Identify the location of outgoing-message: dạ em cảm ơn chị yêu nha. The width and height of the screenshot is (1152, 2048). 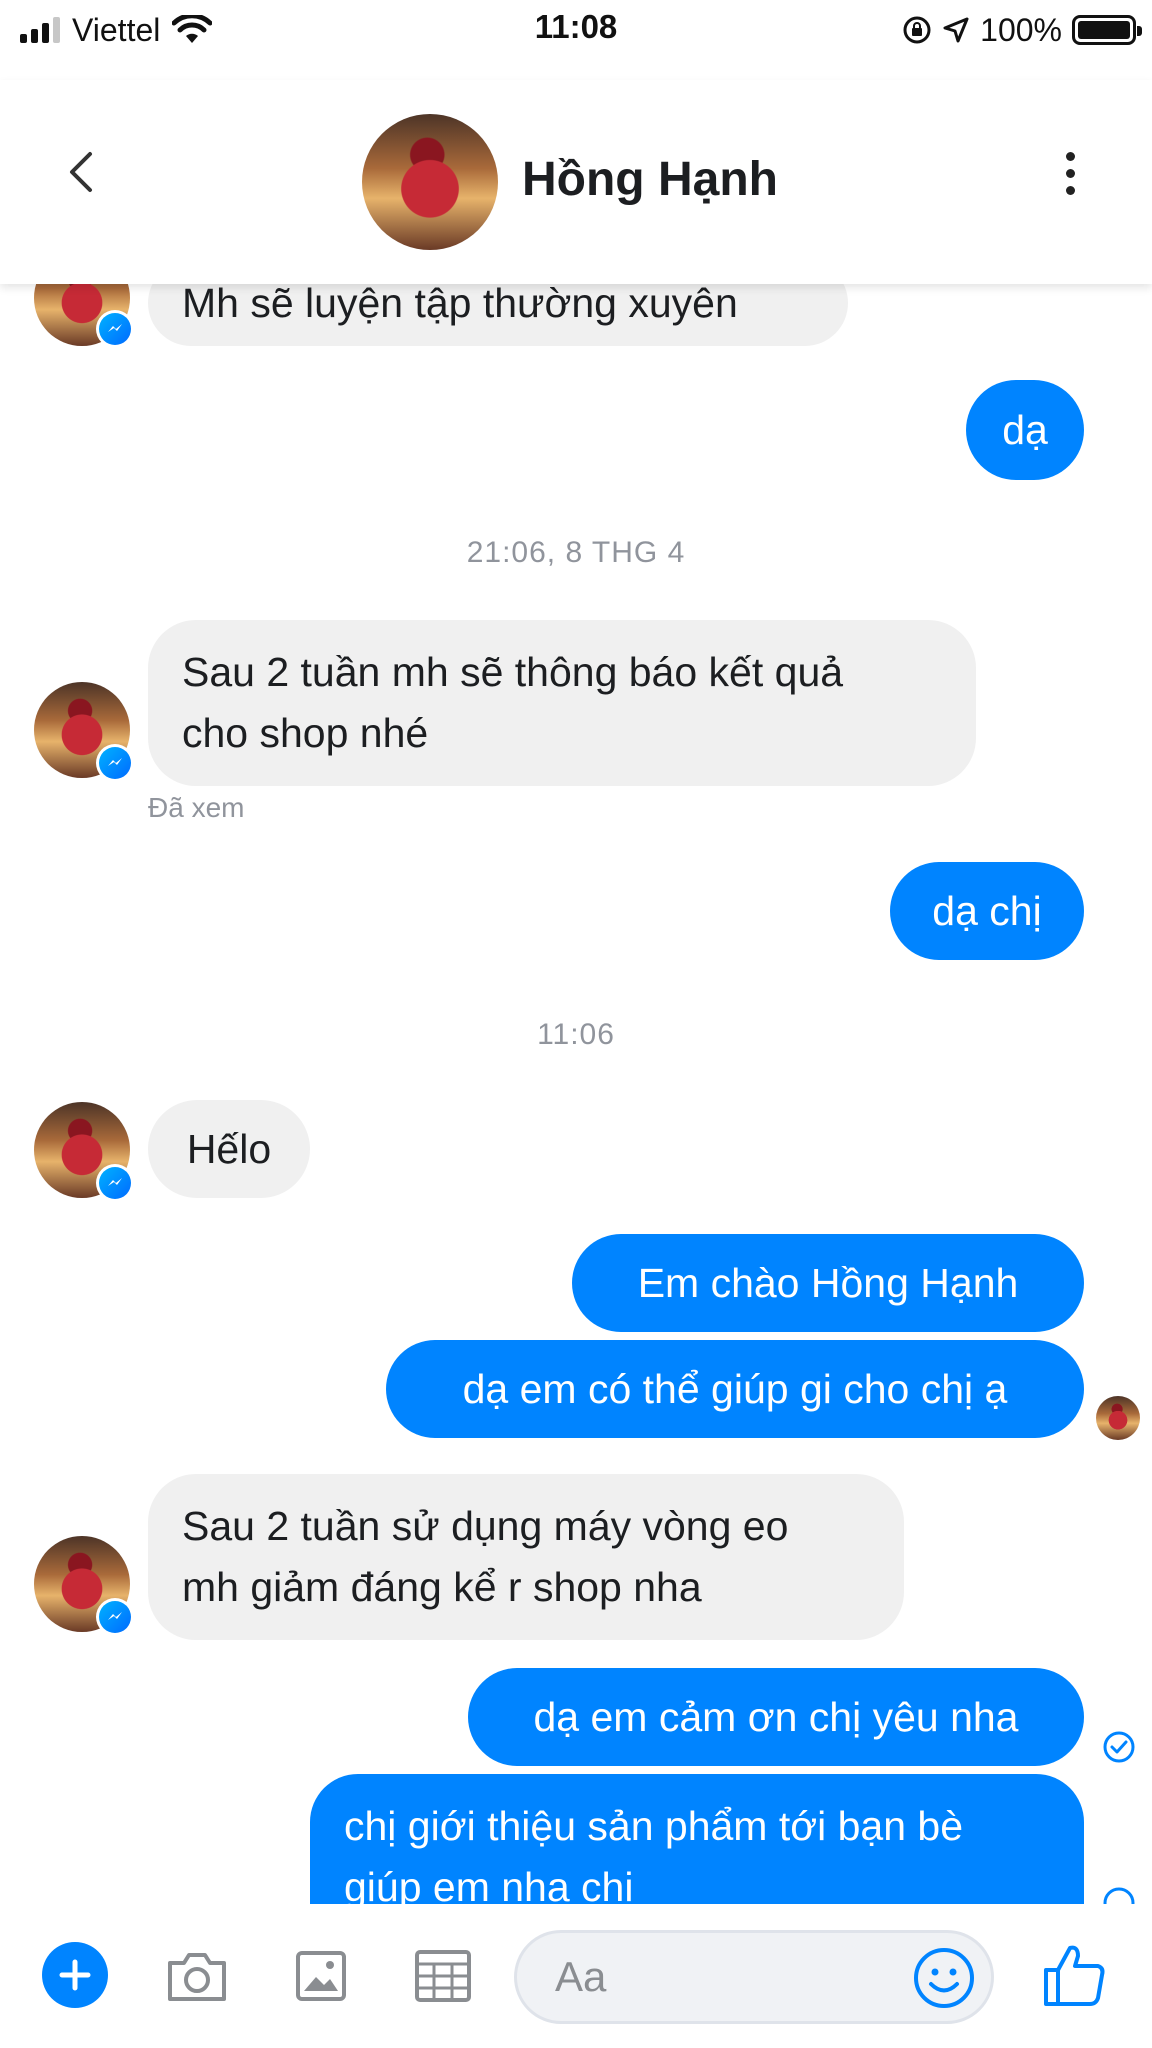
(776, 1717).